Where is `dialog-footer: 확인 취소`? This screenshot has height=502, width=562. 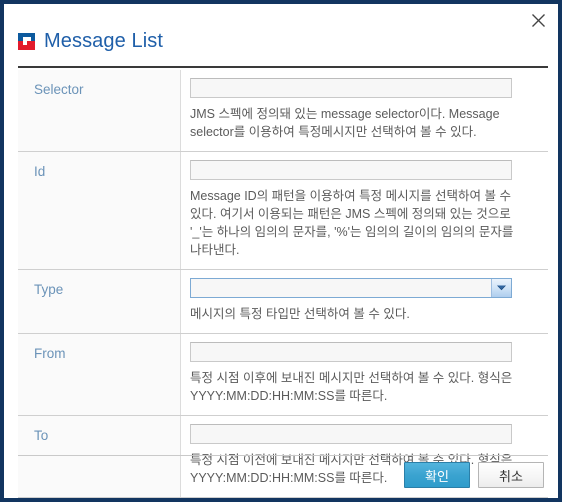
dialog-footer: 확인 취소 is located at coordinates (281, 475).